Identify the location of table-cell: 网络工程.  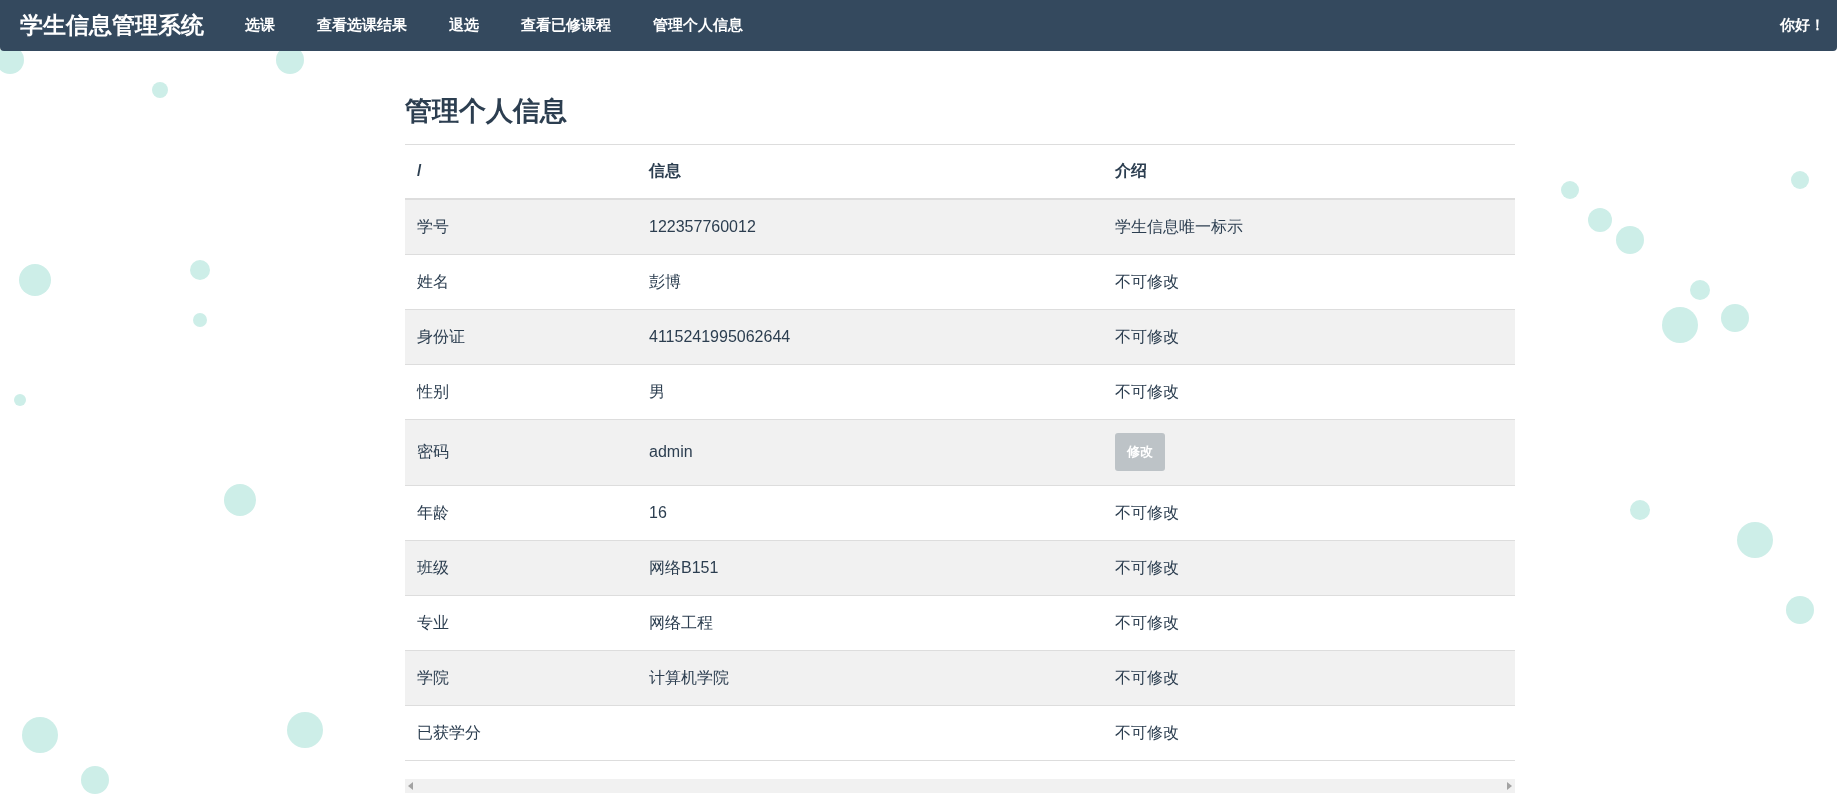
(681, 622).